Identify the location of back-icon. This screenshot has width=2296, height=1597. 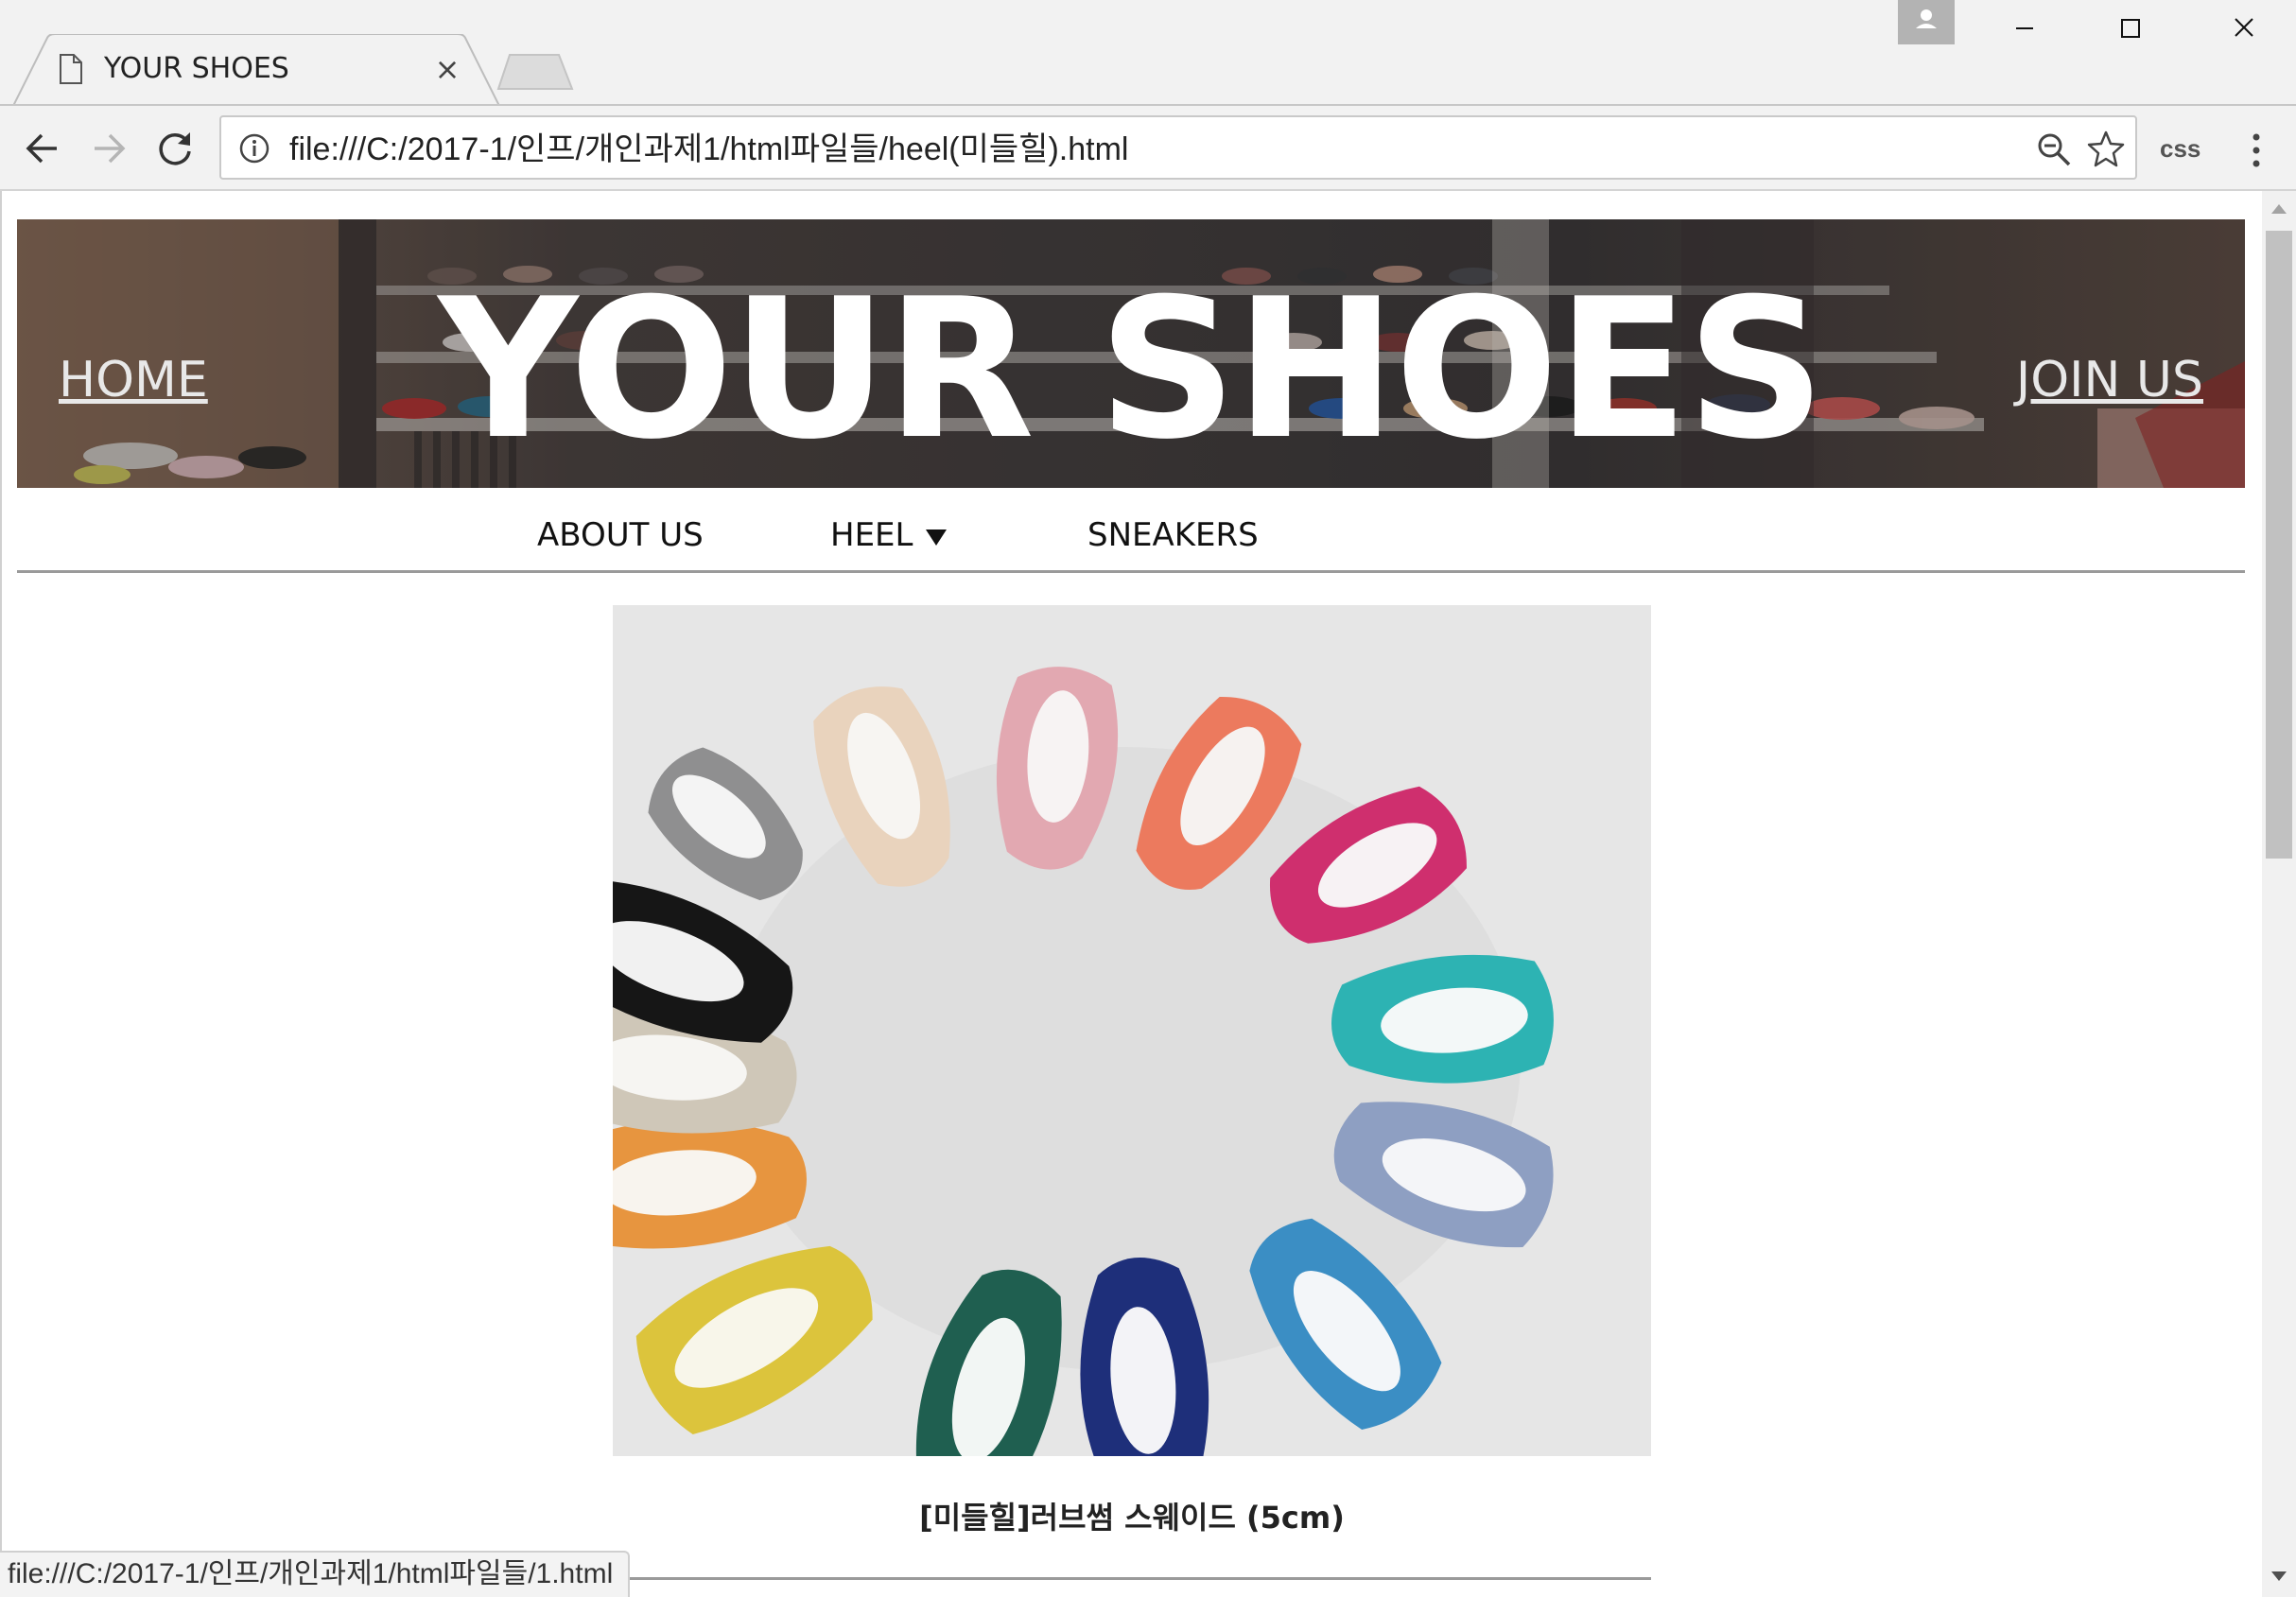
(42, 149).